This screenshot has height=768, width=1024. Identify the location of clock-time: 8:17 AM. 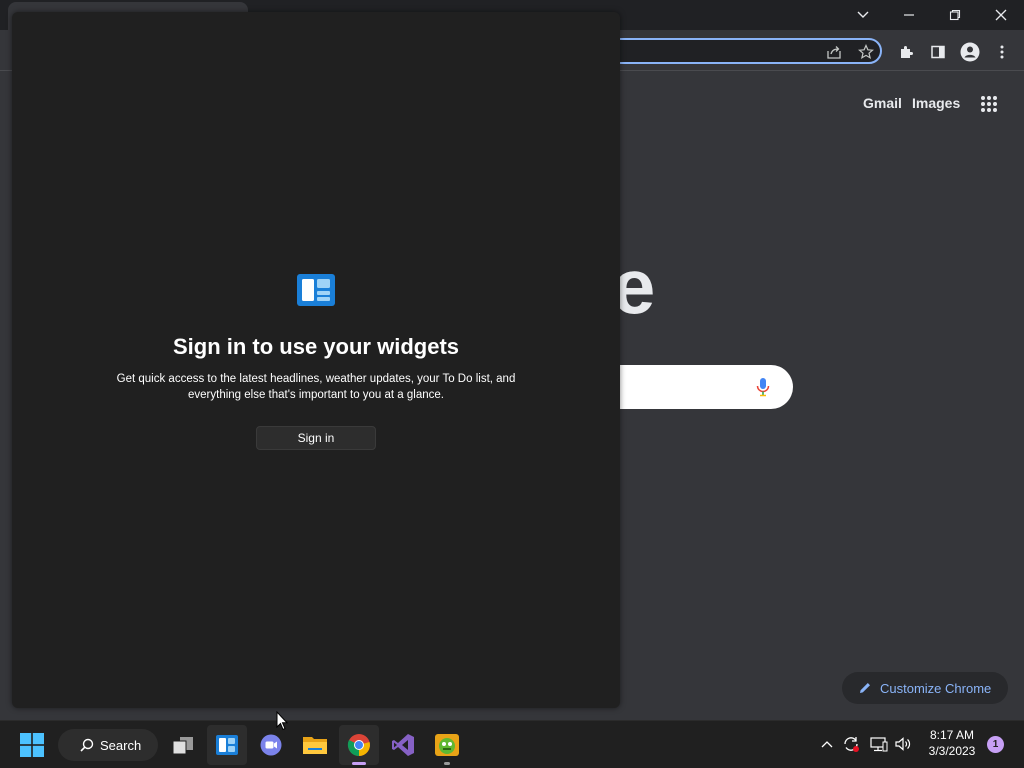
(952, 735).